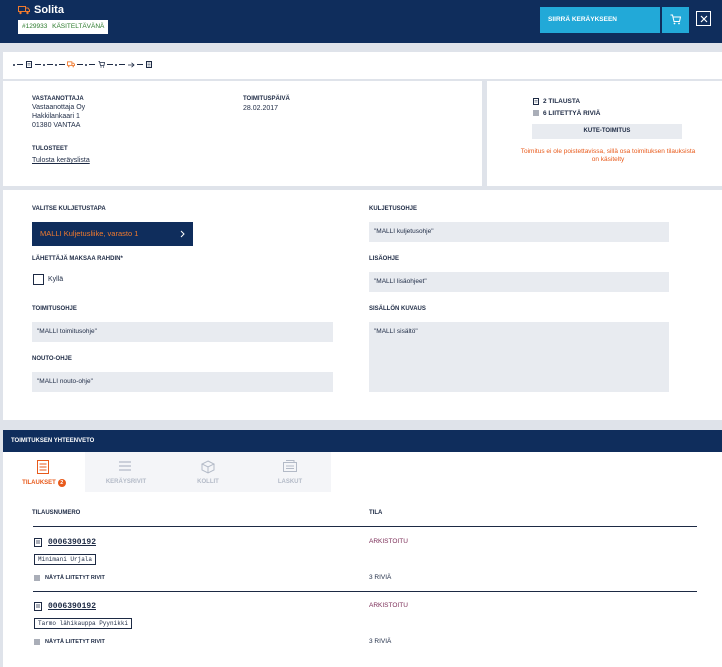  What do you see at coordinates (49, 10) in the screenshot?
I see `app-title: Solita` at bounding box center [49, 10].